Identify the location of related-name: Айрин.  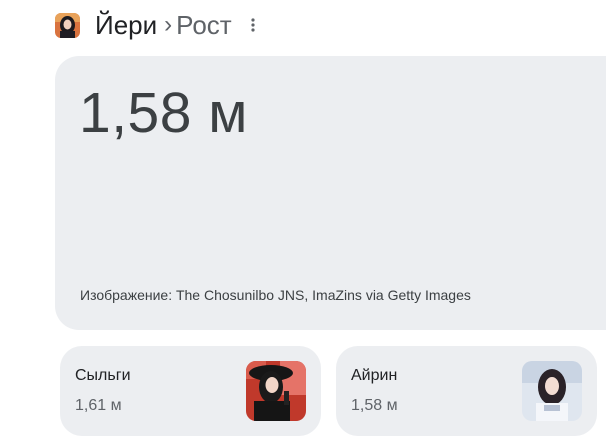
(374, 375).